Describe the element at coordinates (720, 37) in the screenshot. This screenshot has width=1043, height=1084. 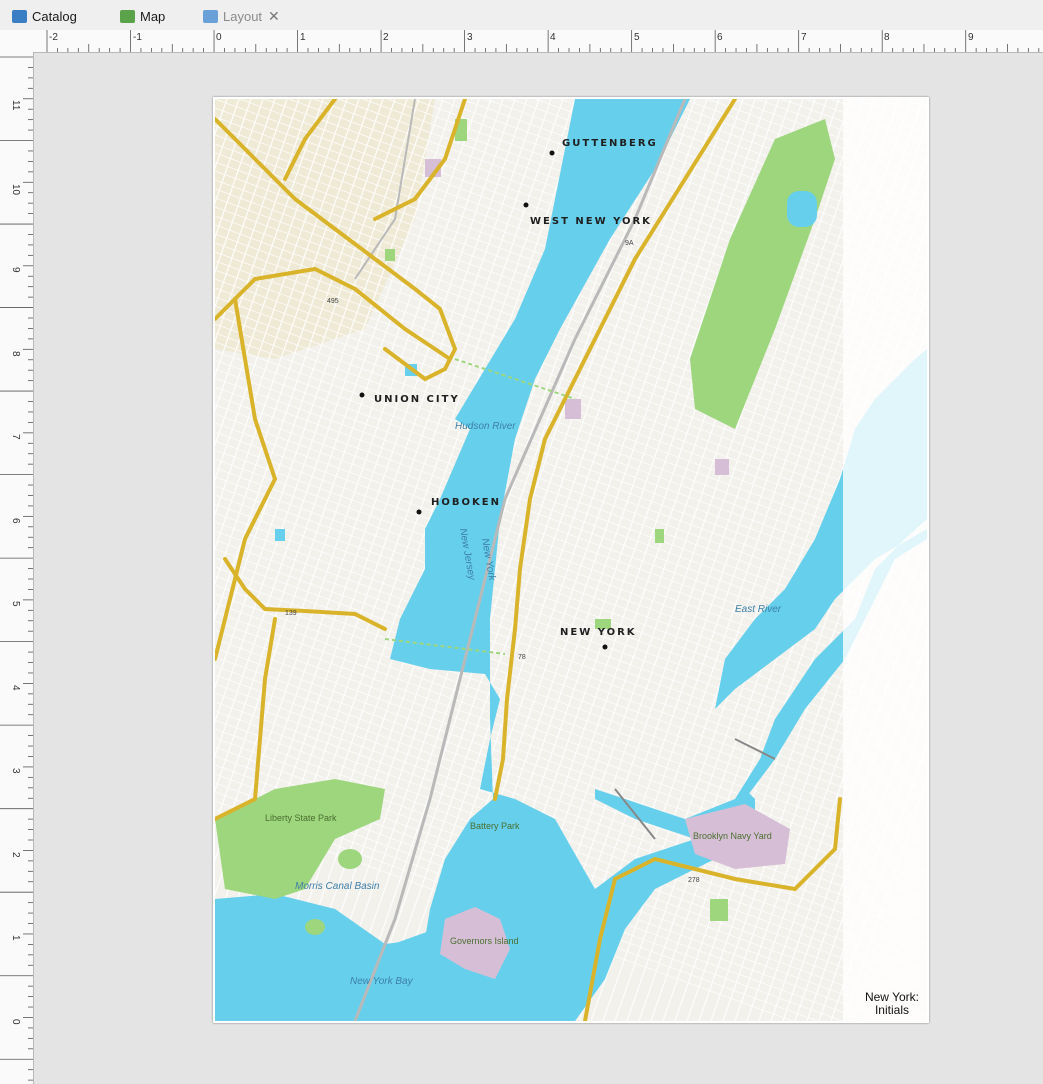
I see `h-ruler-label: 6` at that location.